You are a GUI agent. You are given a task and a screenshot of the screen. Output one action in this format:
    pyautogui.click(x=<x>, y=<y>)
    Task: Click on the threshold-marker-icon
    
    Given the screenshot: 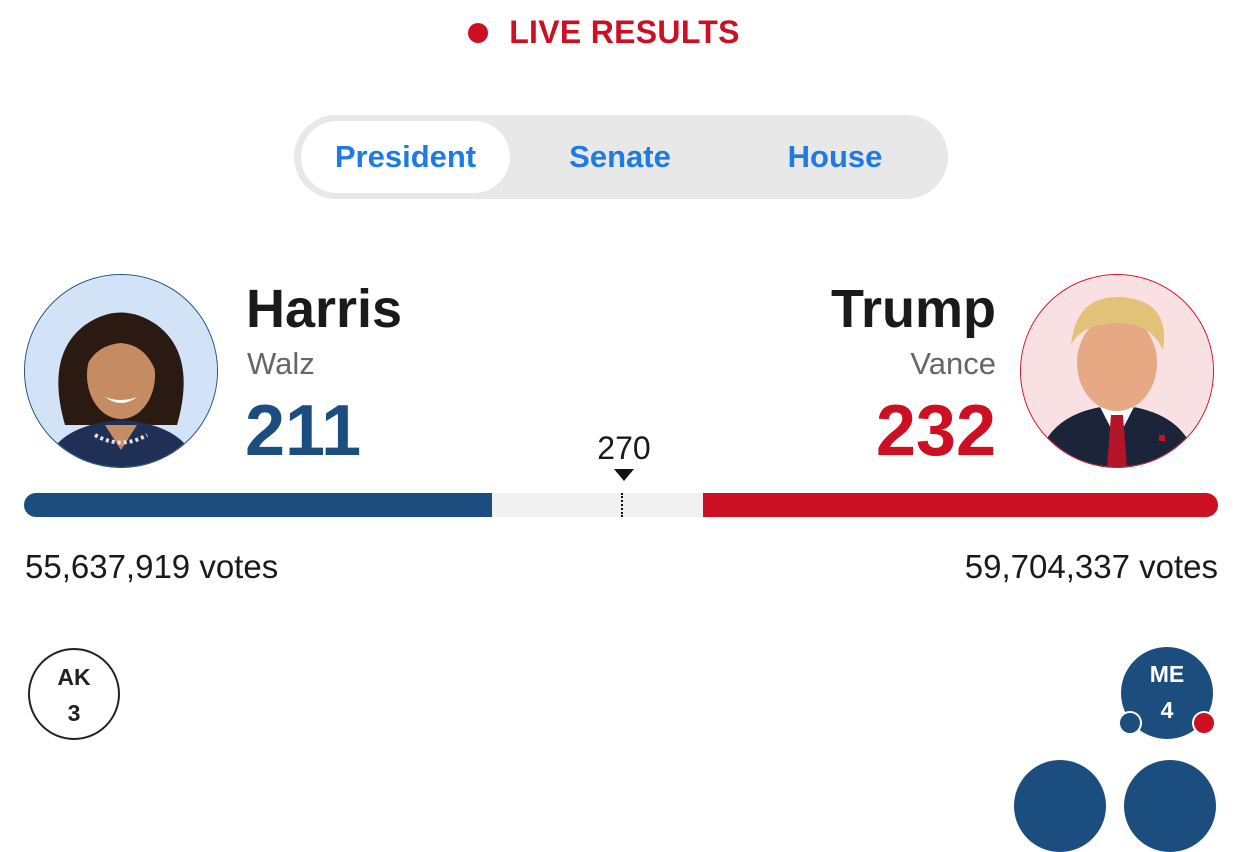 What is the action you would take?
    pyautogui.click(x=624, y=475)
    